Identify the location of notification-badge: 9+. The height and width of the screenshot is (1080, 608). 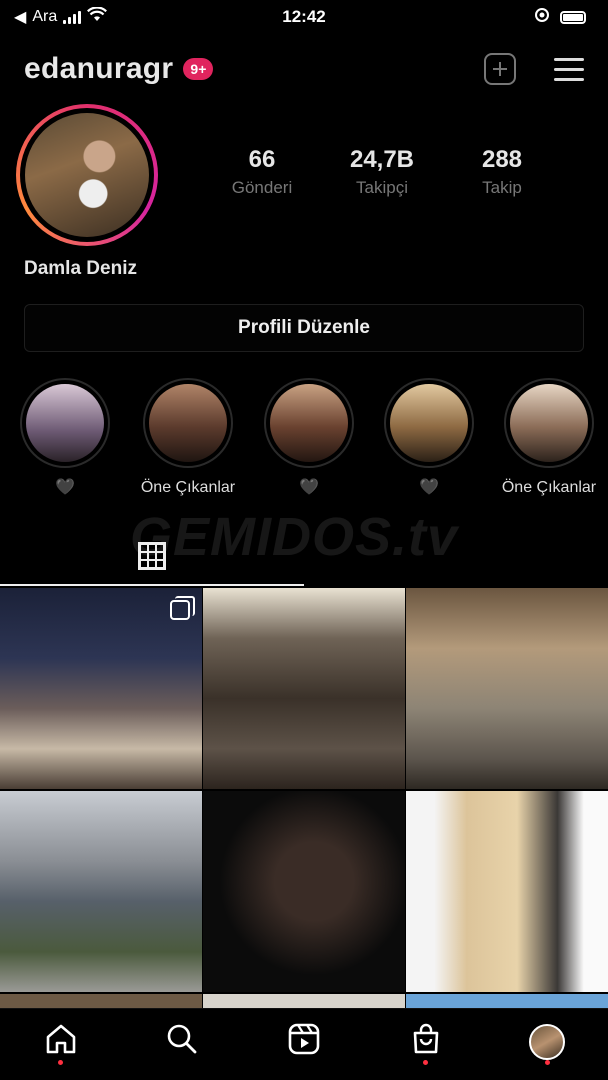
(198, 69).